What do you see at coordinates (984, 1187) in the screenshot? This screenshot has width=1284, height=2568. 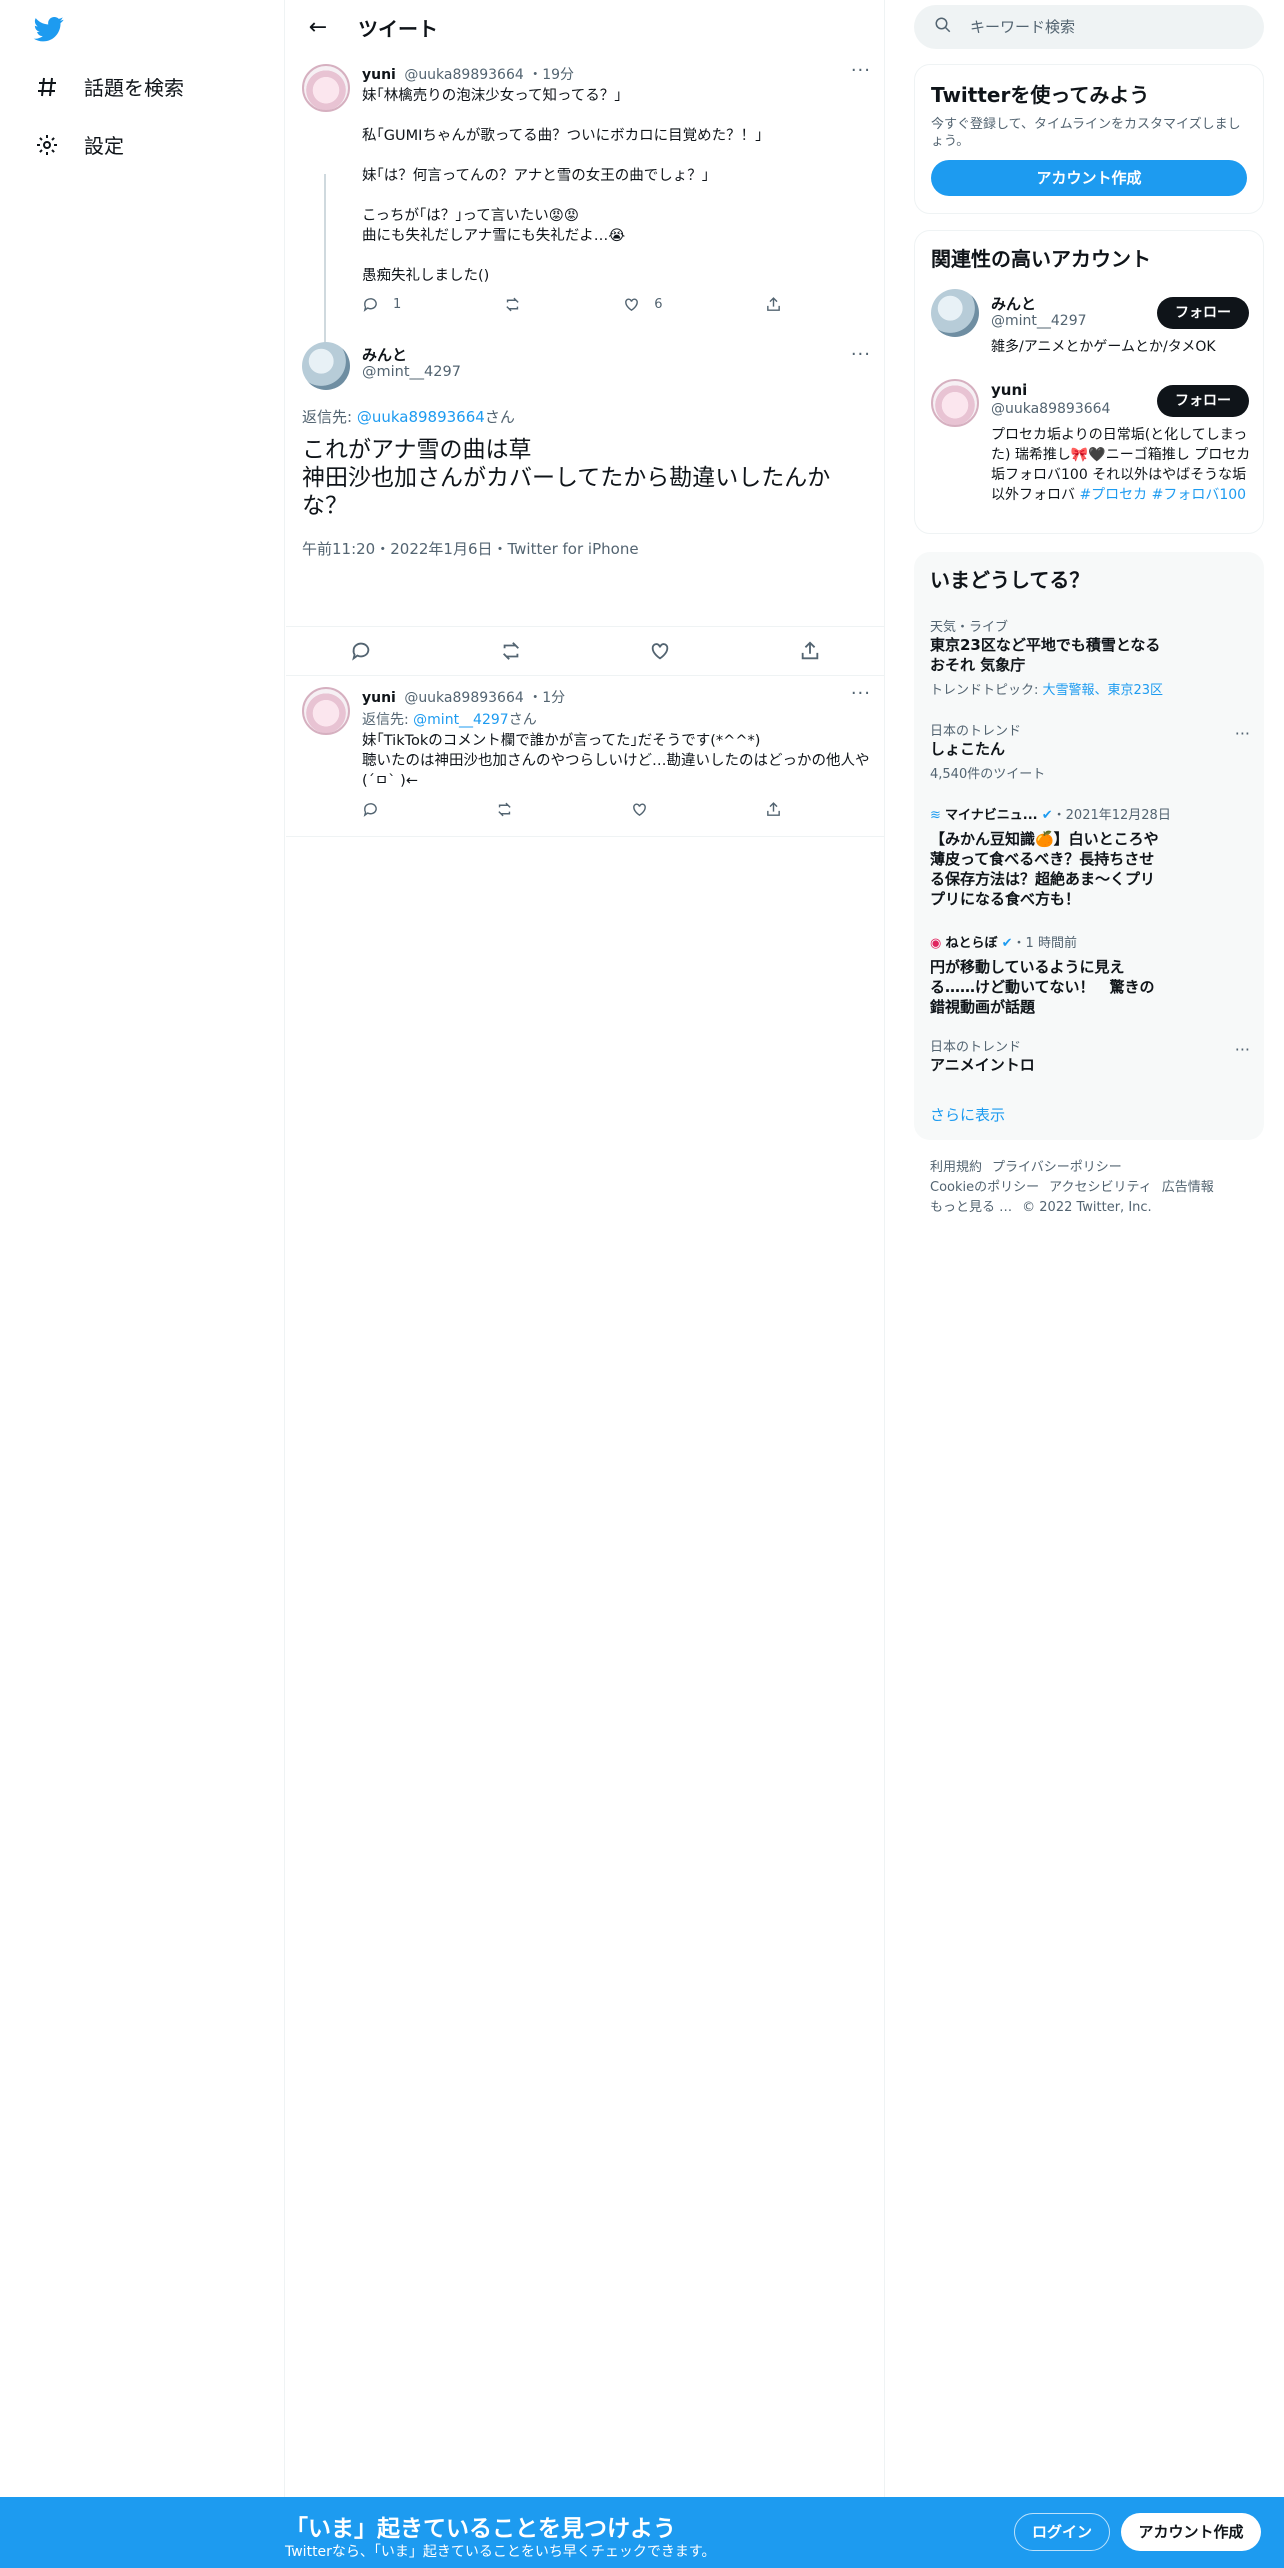 I see `footer-link: Cookieのポリシー` at bounding box center [984, 1187].